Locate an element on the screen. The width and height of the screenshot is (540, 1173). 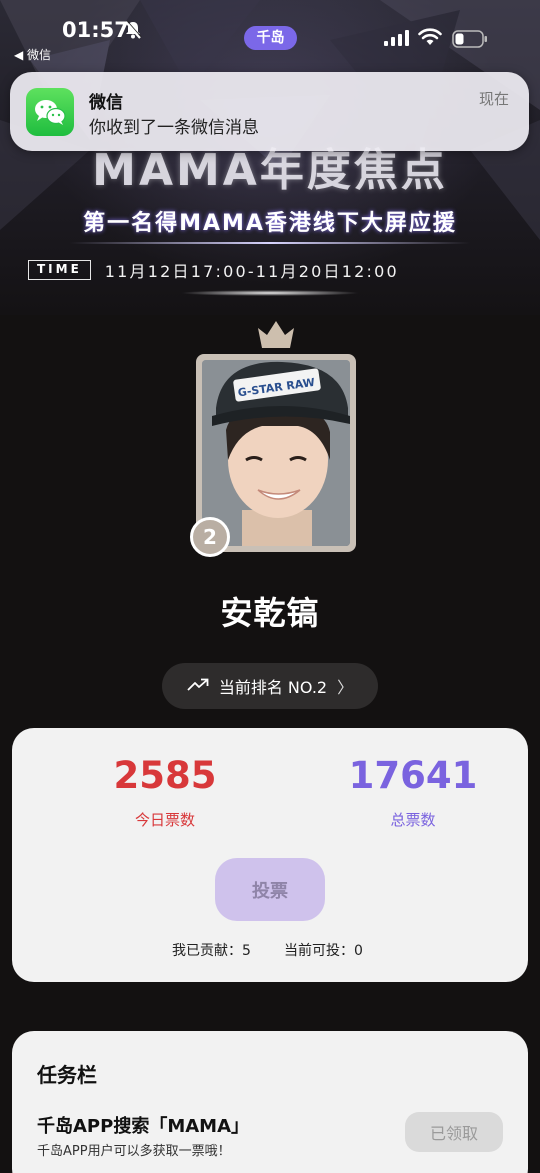
banner-subtitle: 第一名得MAMA香港线下大屏应援 is located at coordinates (270, 223).